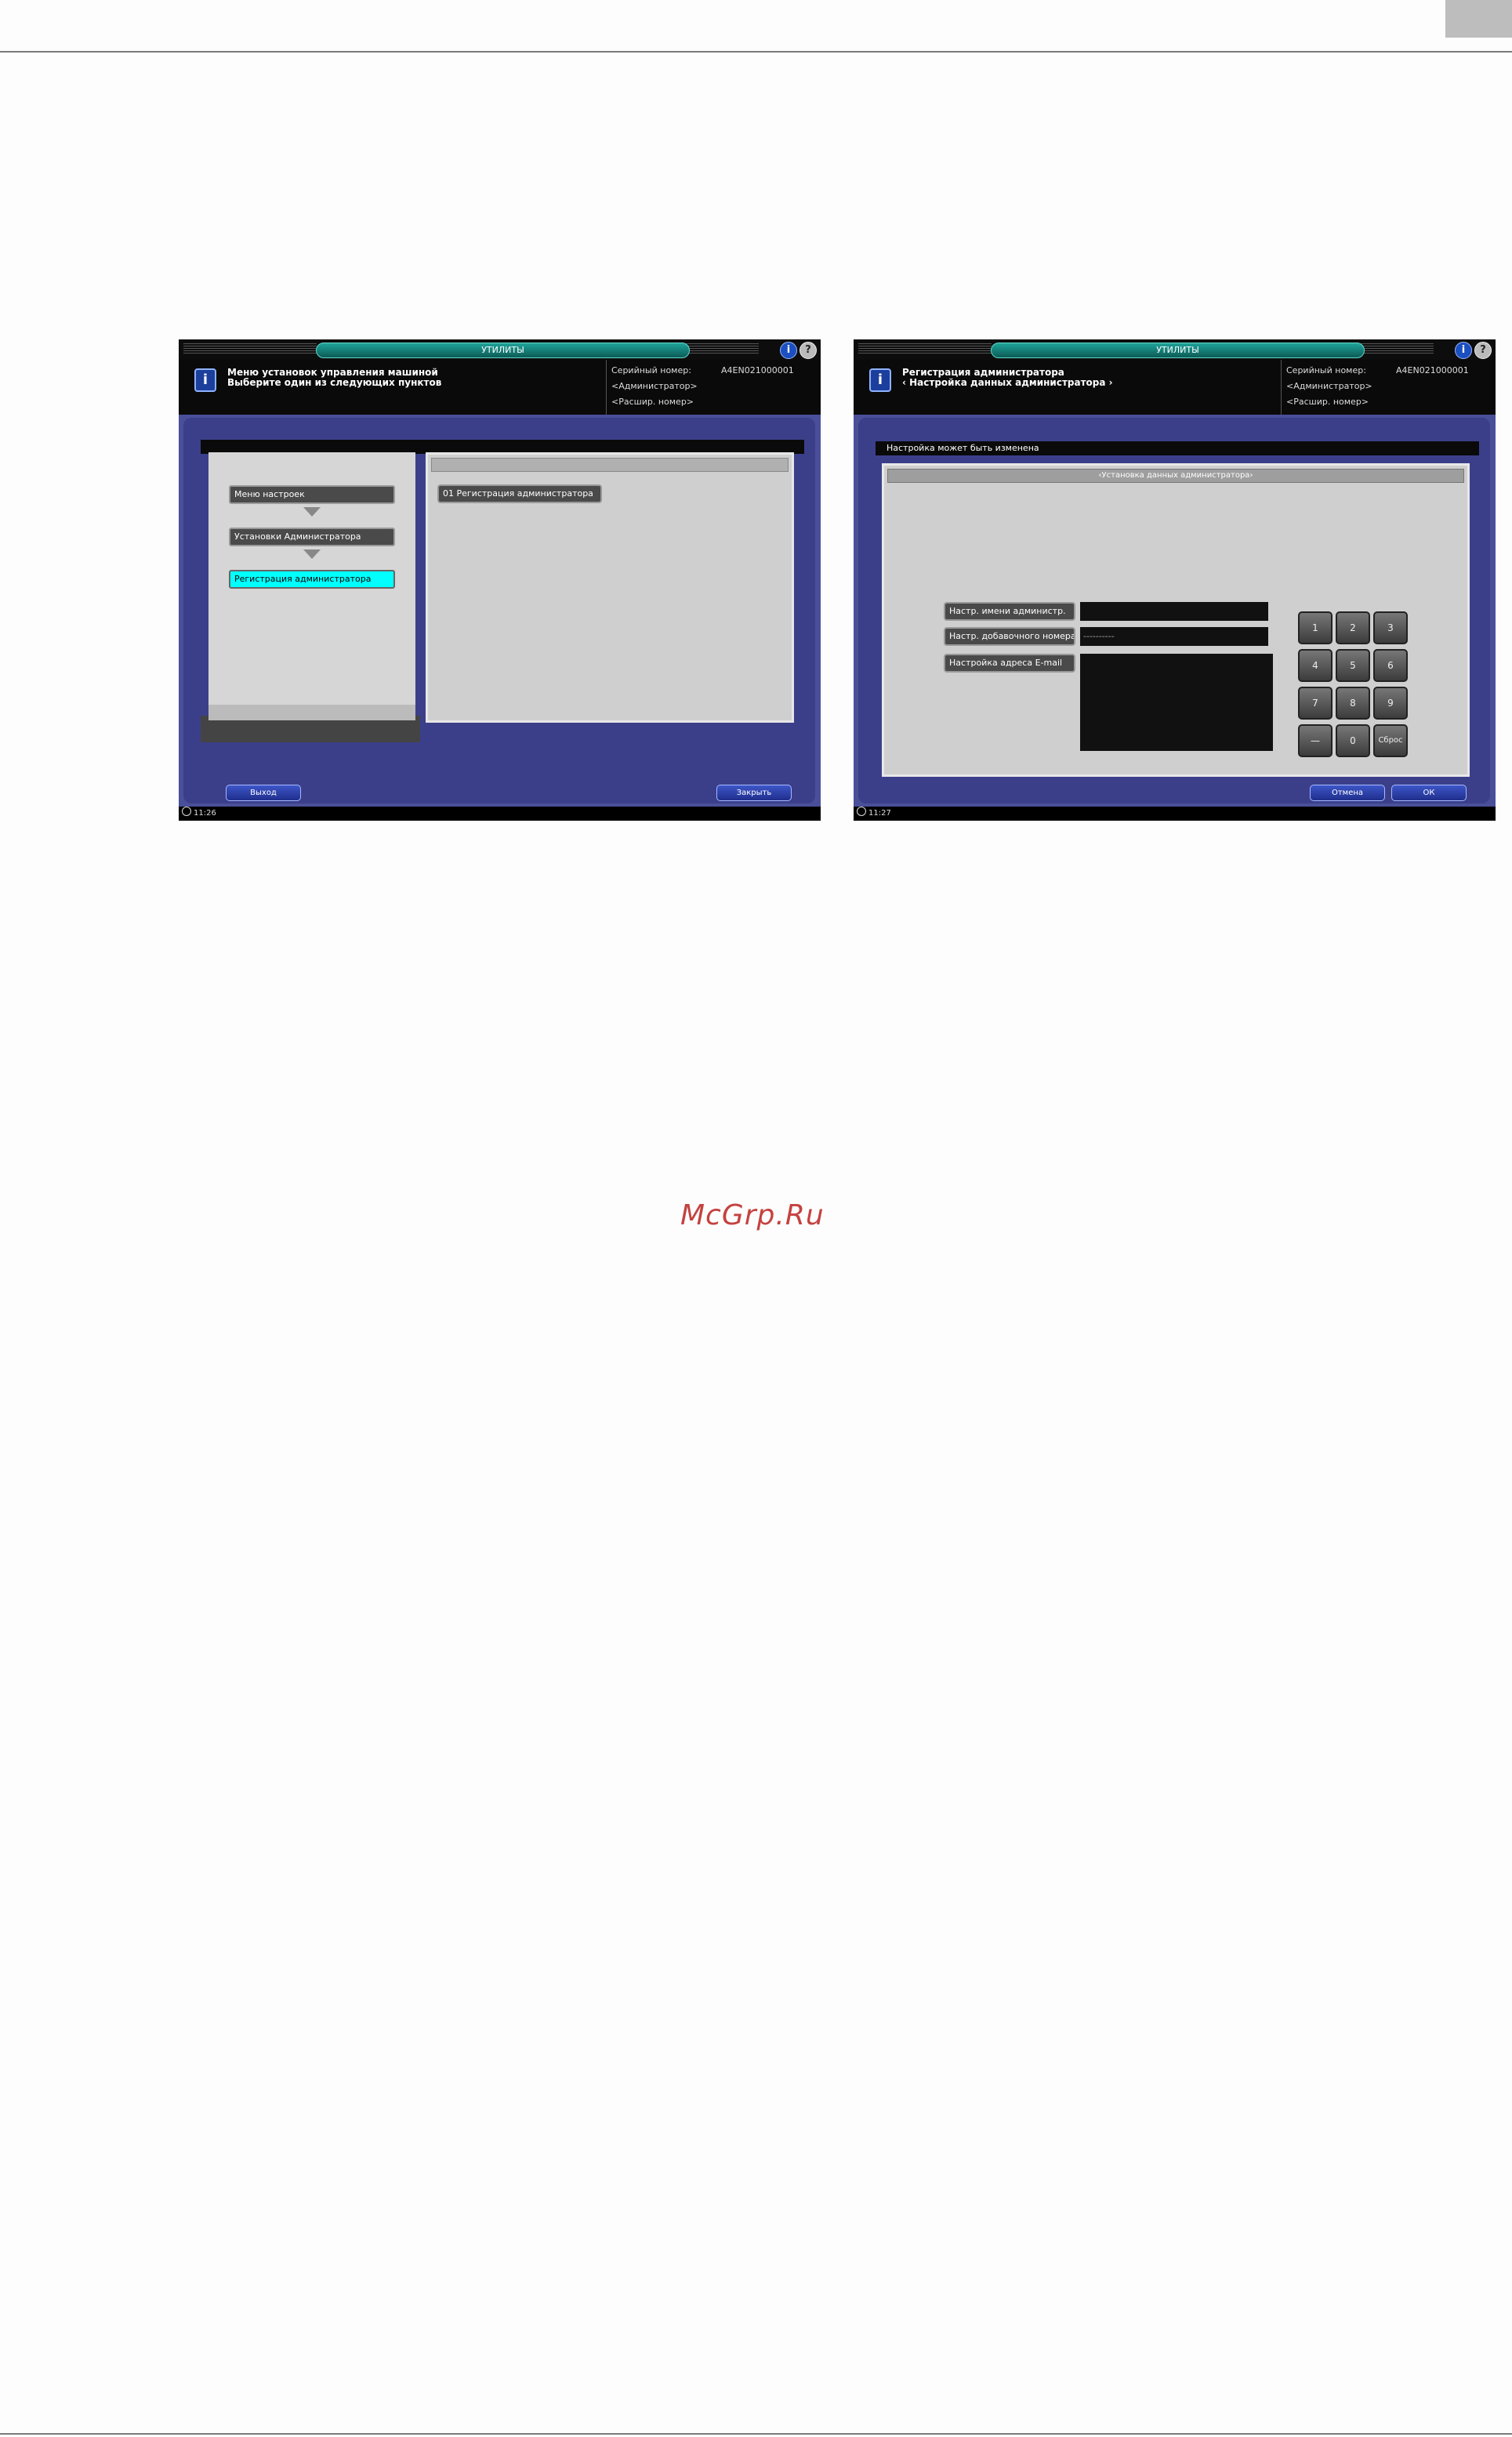 The image size is (1512, 2437). I want to click on status-bar: 11:27, so click(1175, 814).